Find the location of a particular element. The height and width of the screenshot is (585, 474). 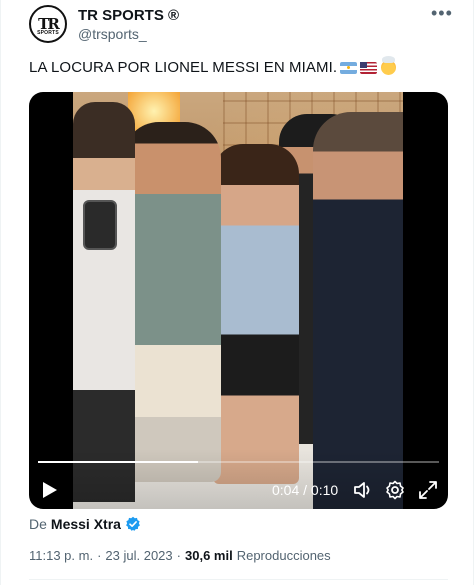

source-prefix: De is located at coordinates (38, 524).